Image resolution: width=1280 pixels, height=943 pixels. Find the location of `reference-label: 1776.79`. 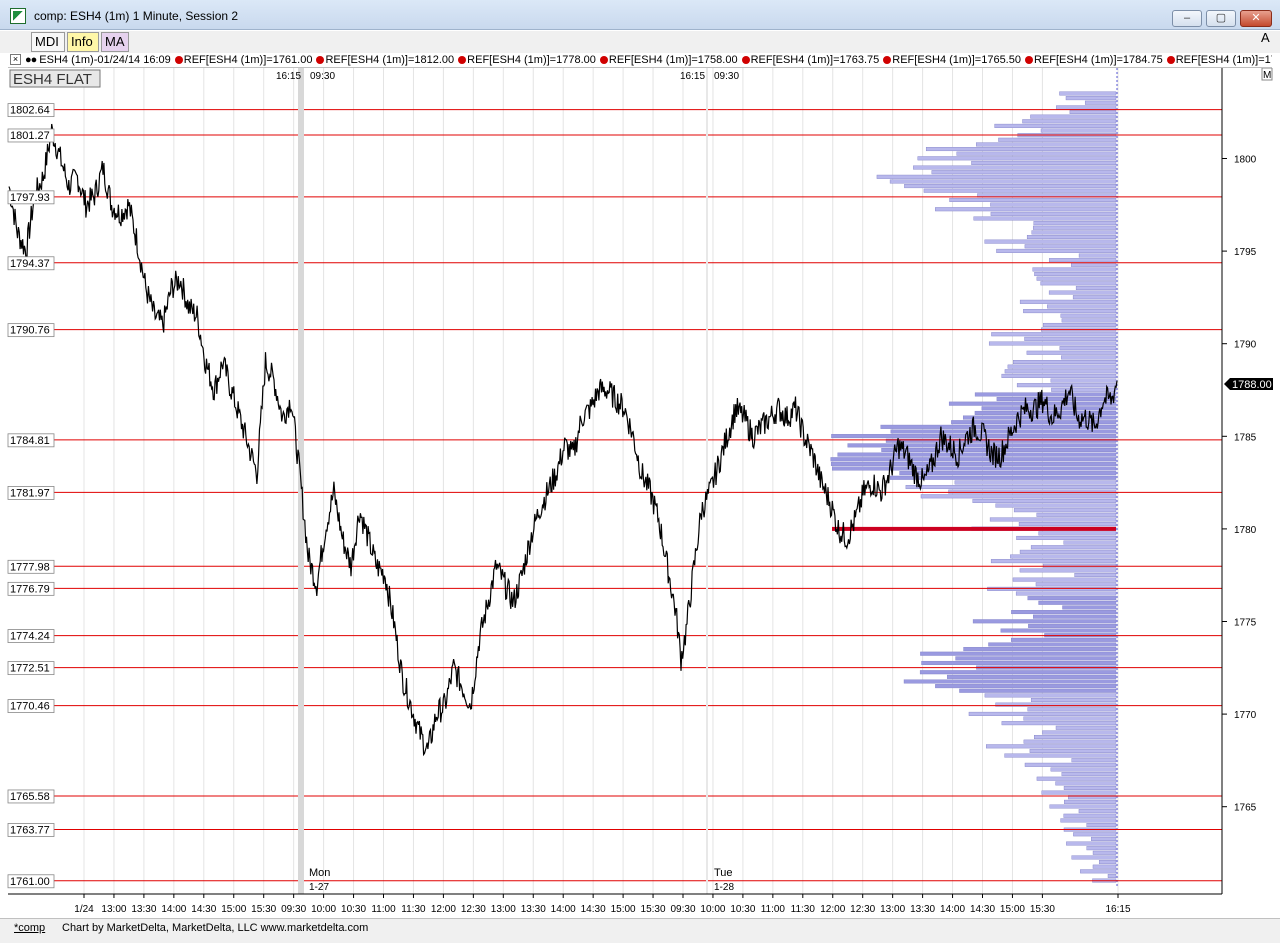

reference-label: 1776.79 is located at coordinates (30, 589).